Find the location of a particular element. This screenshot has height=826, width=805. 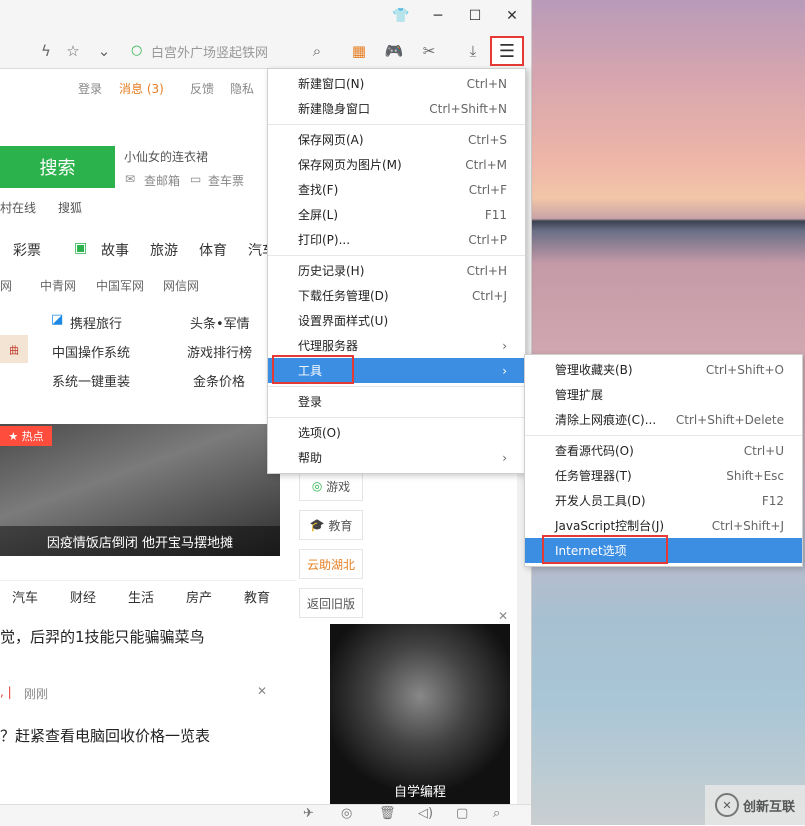

media-link: 网信网 is located at coordinates (181, 285).